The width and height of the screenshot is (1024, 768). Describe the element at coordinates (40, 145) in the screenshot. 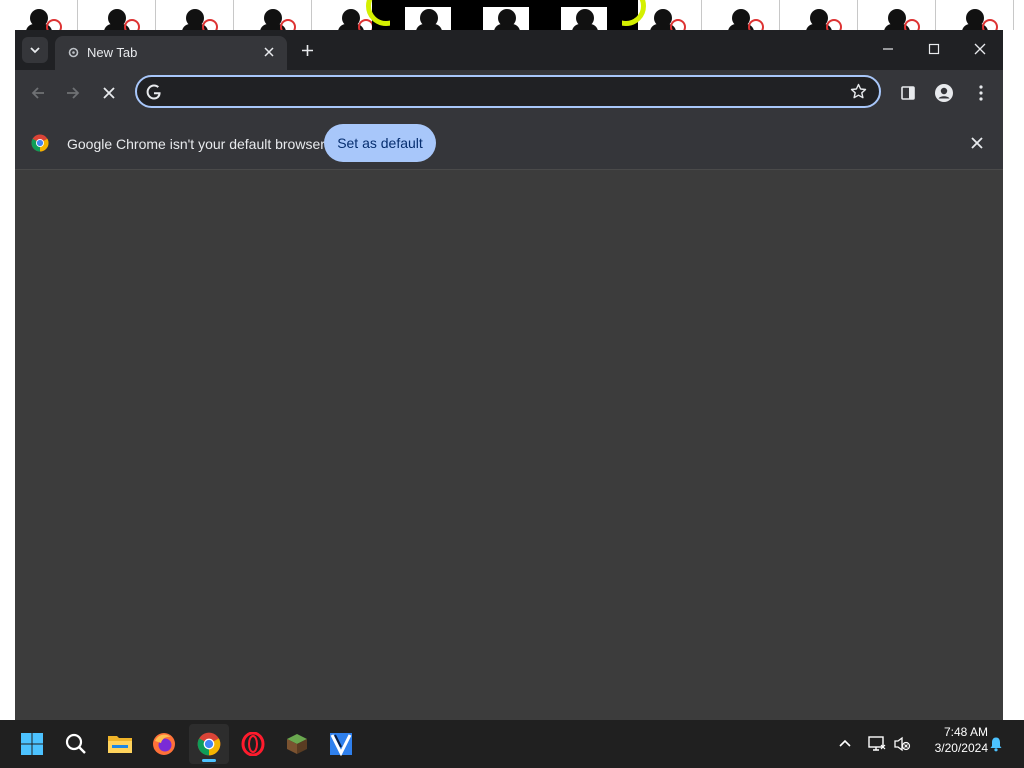

I see `chrome-logo-icon` at that location.